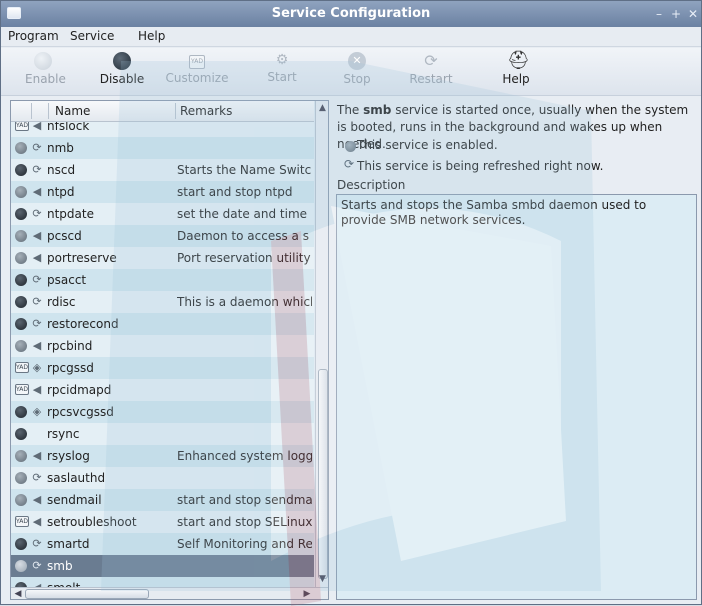 The width and height of the screenshot is (702, 606). I want to click on disable-button: Disable, so click(122, 72).